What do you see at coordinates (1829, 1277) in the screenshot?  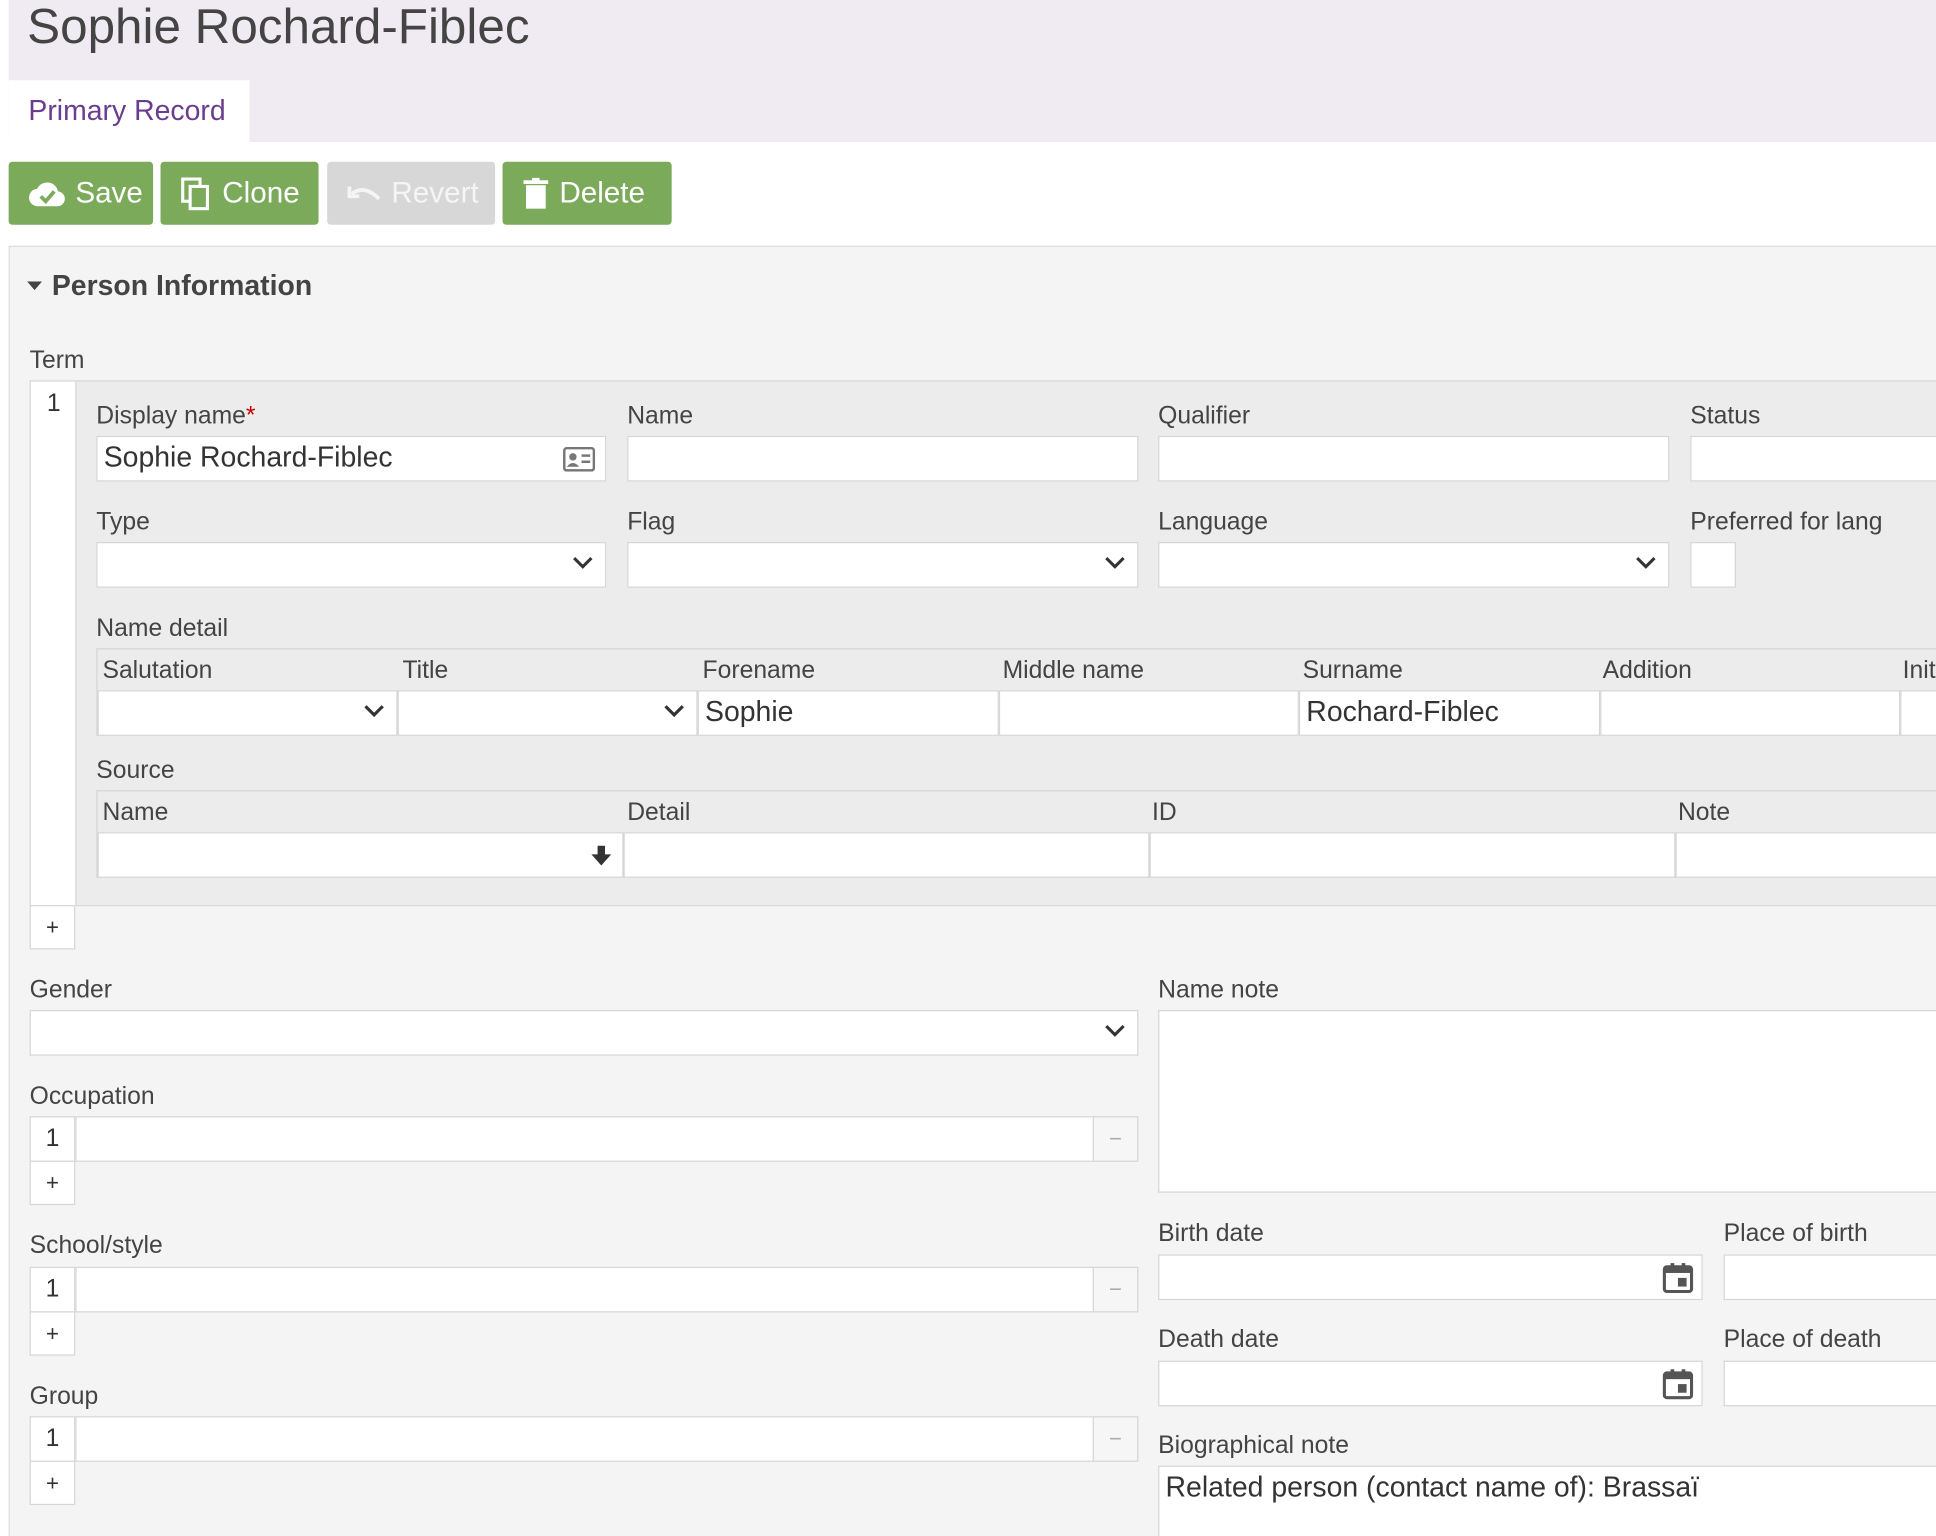 I see `place-of-birth-input` at bounding box center [1829, 1277].